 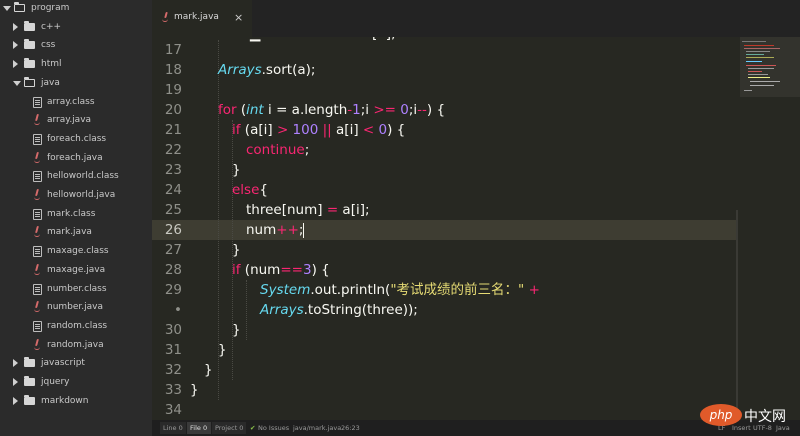 What do you see at coordinates (332, 110) in the screenshot?
I see `code-line-20: for (int i = a.length-1;i >= 0;i--) {` at bounding box center [332, 110].